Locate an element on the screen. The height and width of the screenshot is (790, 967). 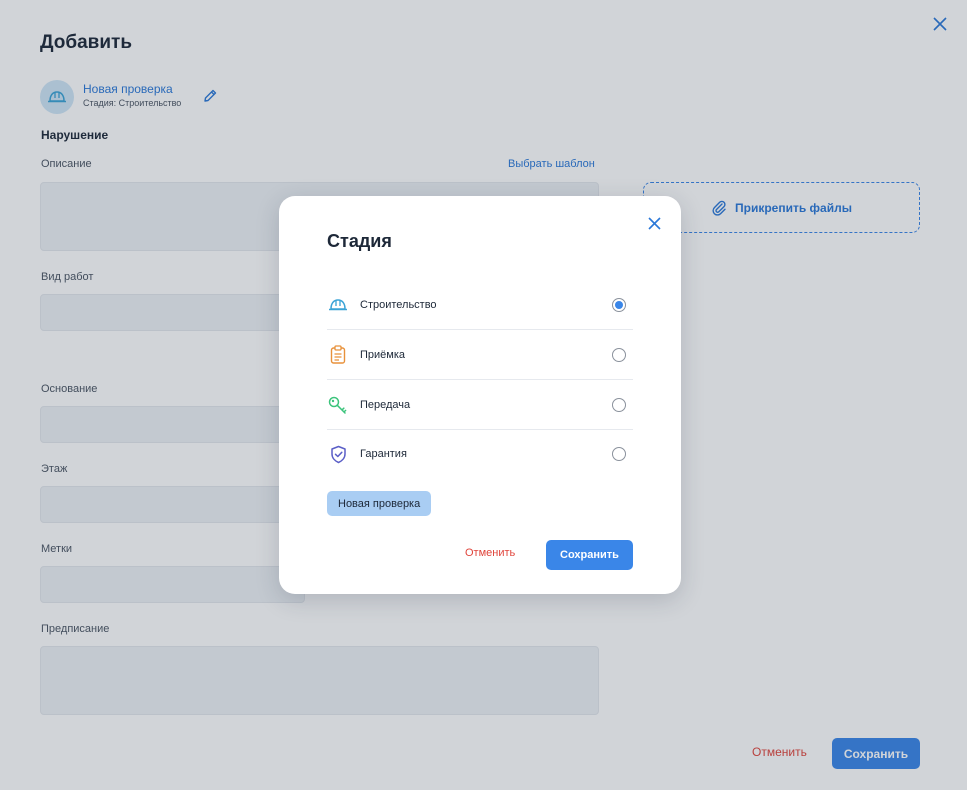
stage-option-handover: Передача is located at coordinates (480, 405).